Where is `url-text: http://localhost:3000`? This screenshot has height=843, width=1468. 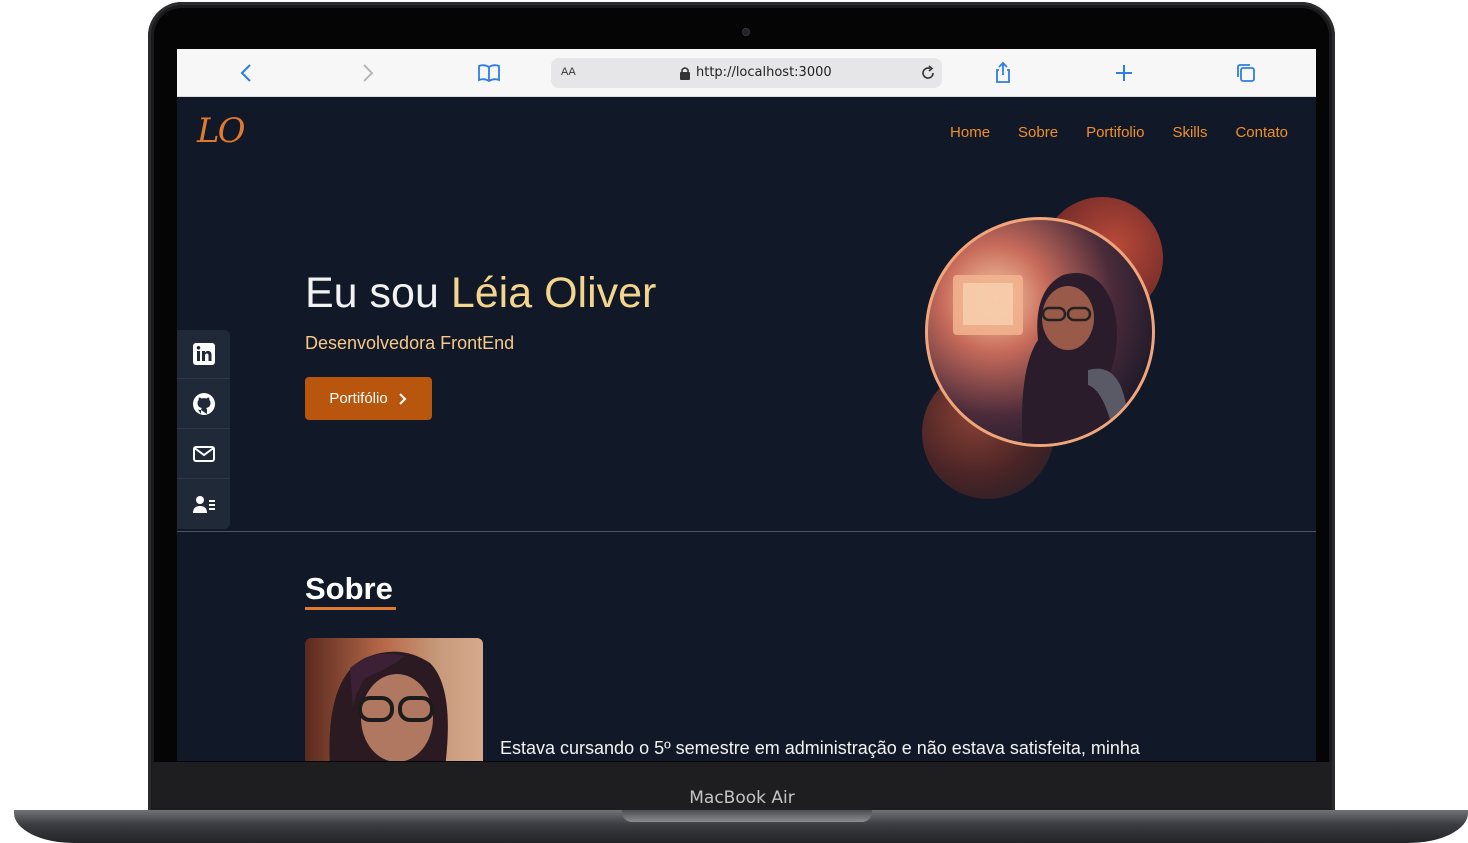
url-text: http://localhost:3000 is located at coordinates (764, 72).